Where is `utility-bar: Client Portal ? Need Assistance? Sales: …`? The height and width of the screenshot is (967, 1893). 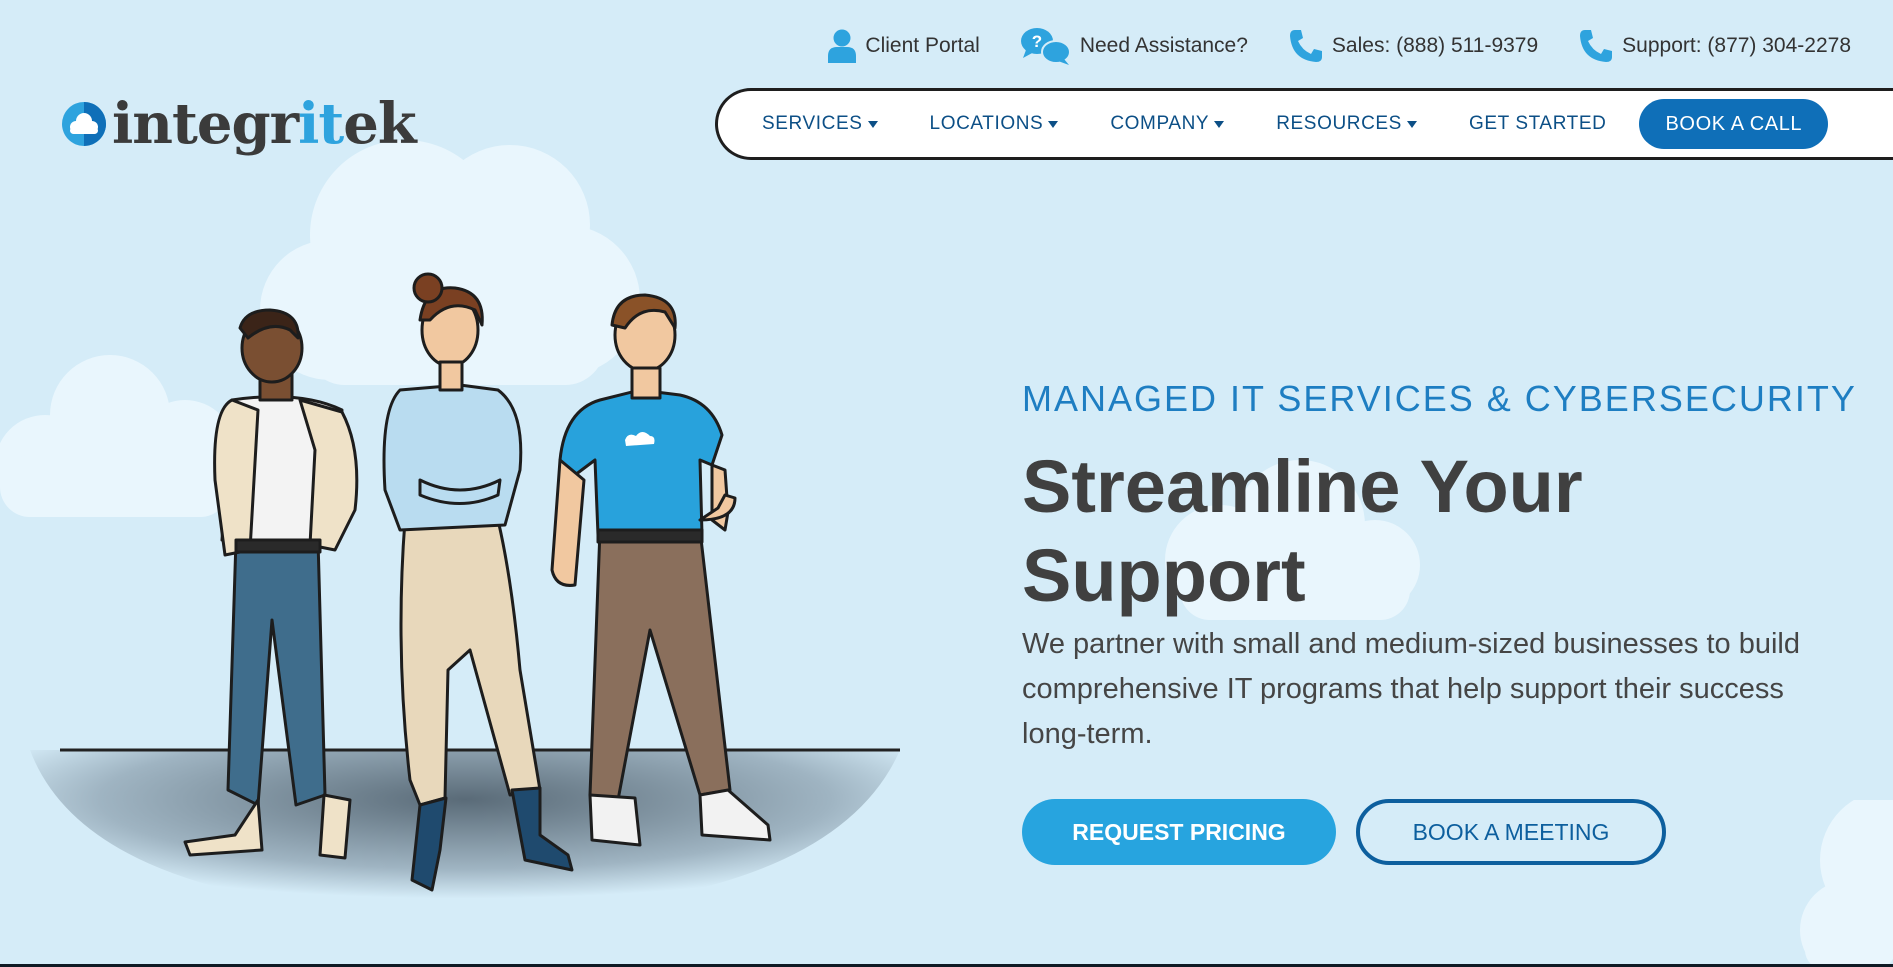 utility-bar: Client Portal ? Need Assistance? Sales: … is located at coordinates (1339, 46).